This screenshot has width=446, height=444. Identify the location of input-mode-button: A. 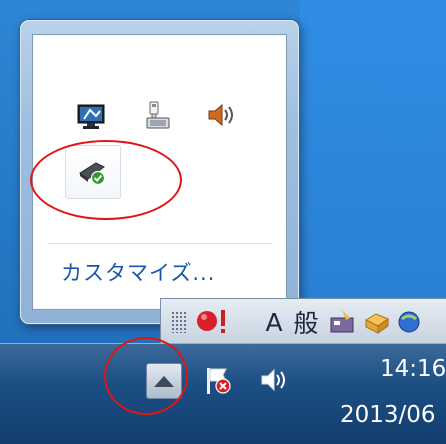
(274, 322).